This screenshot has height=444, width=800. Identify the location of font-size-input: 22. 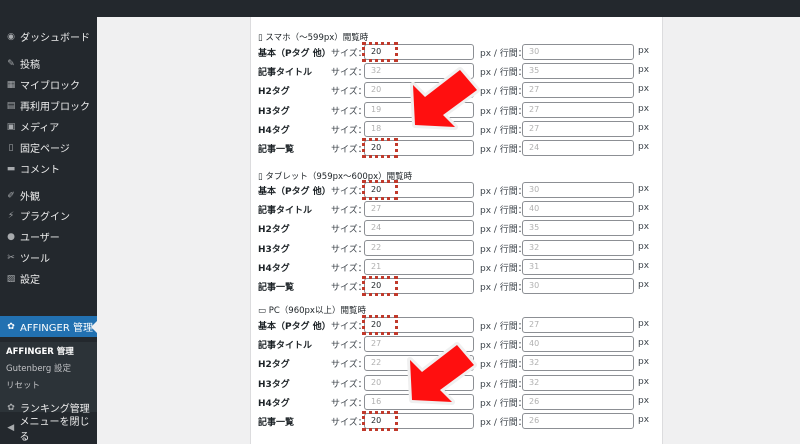
(419, 248).